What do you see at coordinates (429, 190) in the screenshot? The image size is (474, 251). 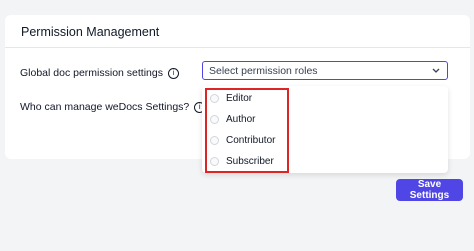 I see `save-settings-button: Save Settings` at bounding box center [429, 190].